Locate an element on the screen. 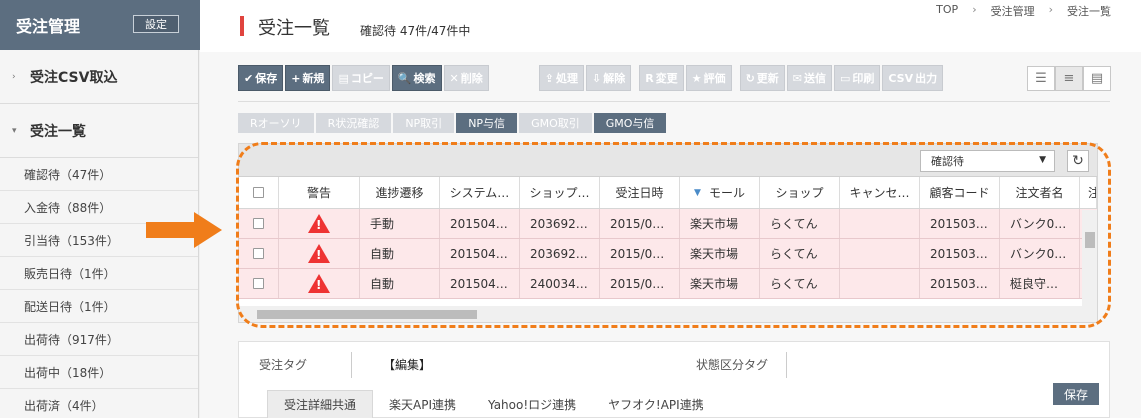  view-toggle: ☰ ≡ ▤ is located at coordinates (1069, 78).